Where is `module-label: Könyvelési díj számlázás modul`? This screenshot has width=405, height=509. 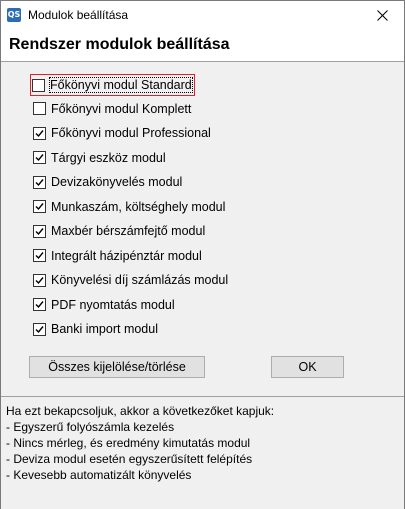
module-label: Könyvelési díj számlázás modul is located at coordinates (140, 280).